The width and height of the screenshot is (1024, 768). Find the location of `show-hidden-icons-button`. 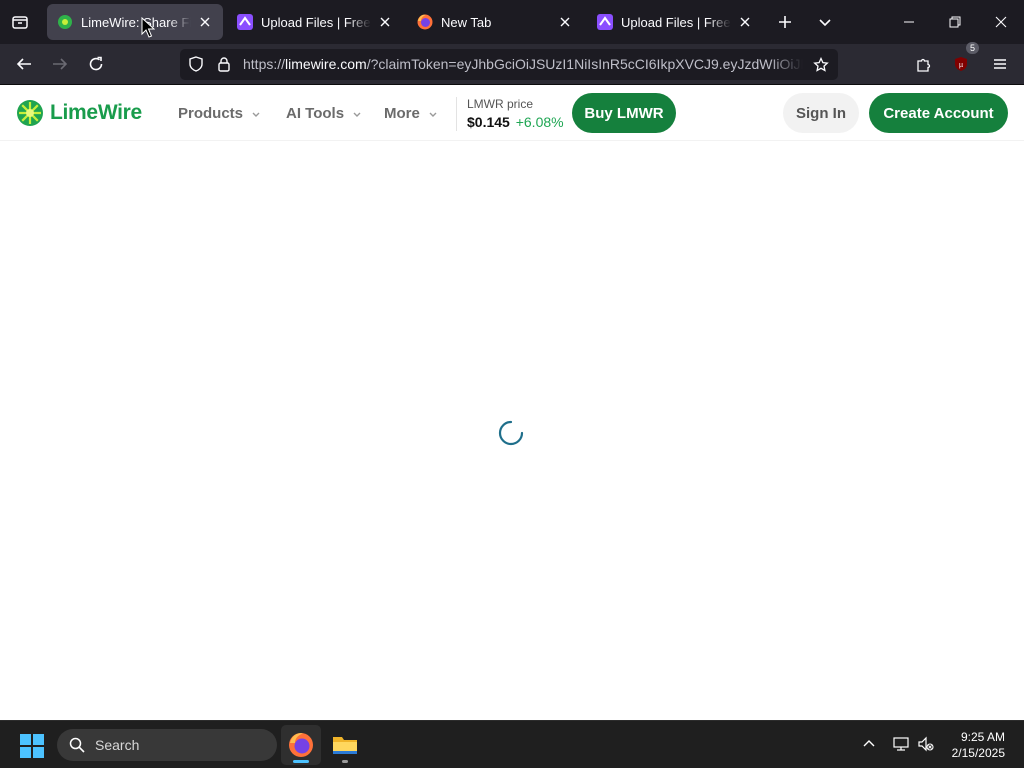

show-hidden-icons-button is located at coordinates (869, 744).